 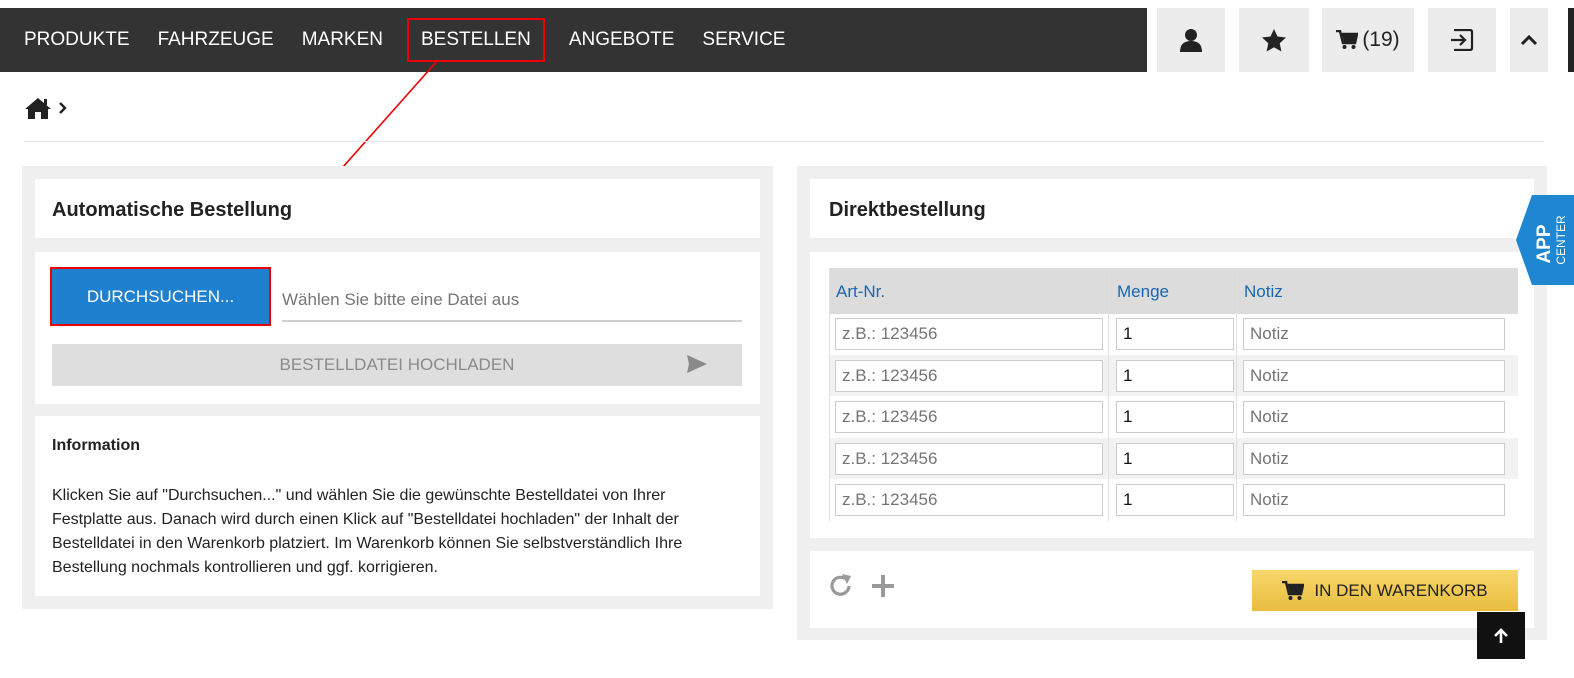 What do you see at coordinates (841, 586) in the screenshot?
I see `reset-icon` at bounding box center [841, 586].